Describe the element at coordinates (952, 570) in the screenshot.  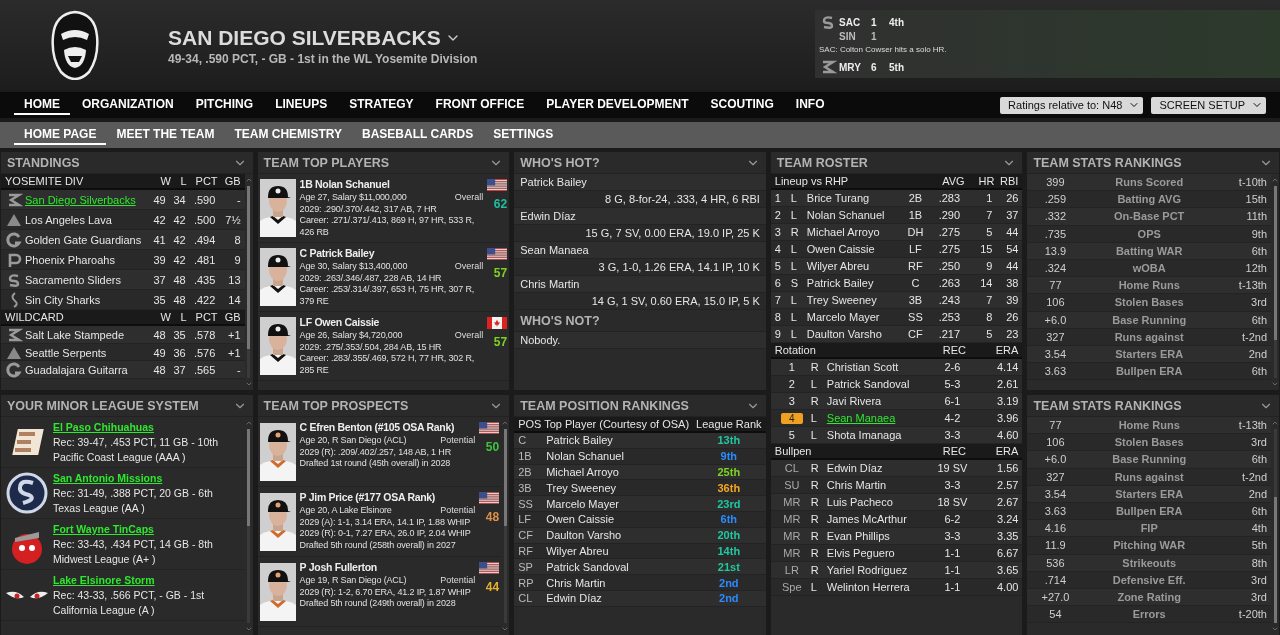
I see `table-cell-text: 1-1` at that location.